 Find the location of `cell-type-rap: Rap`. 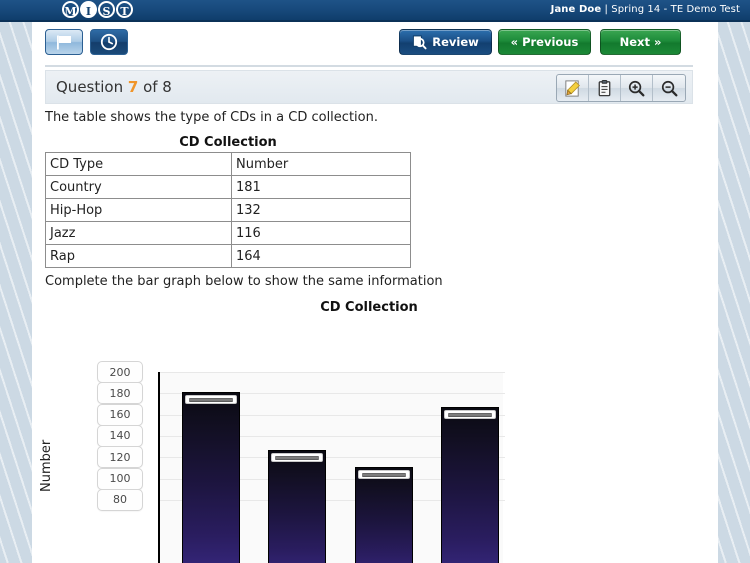

cell-type-rap: Rap is located at coordinates (138, 256).